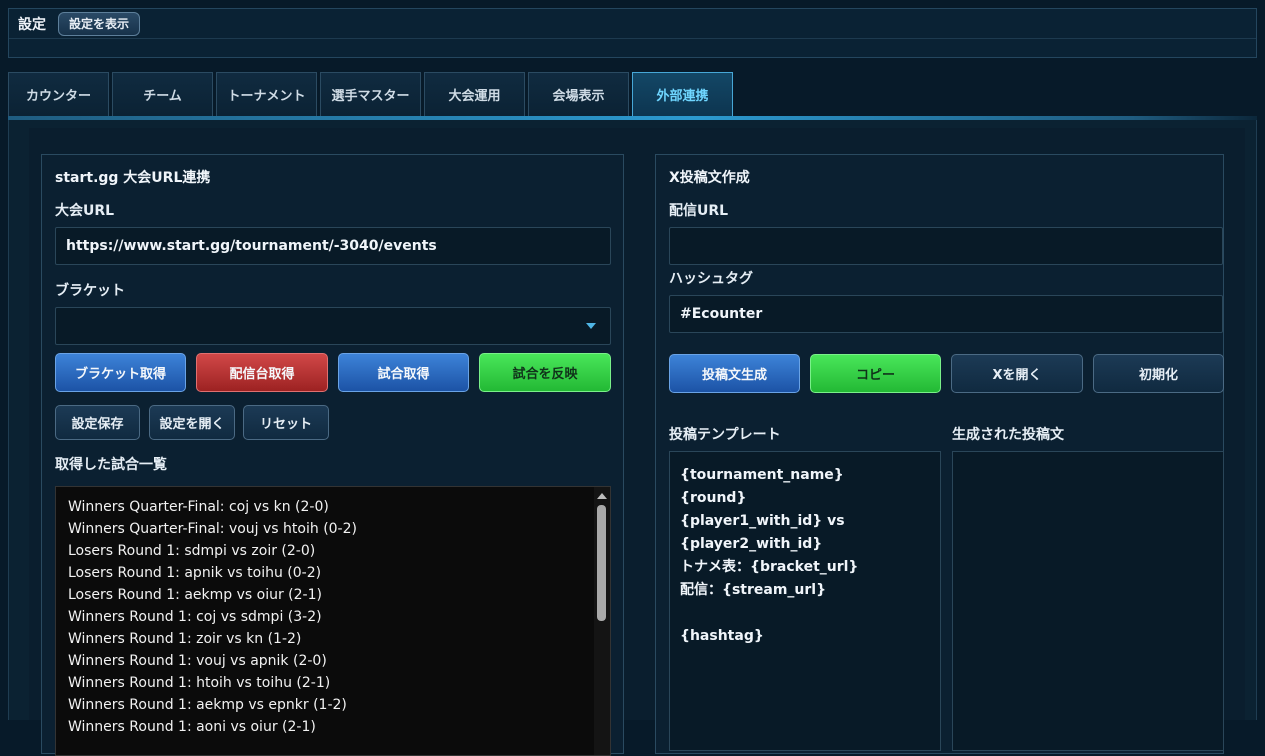 The height and width of the screenshot is (756, 1265). I want to click on list-item: Losers Round 1: aekmp vs oiur (2-1), so click(339, 595).